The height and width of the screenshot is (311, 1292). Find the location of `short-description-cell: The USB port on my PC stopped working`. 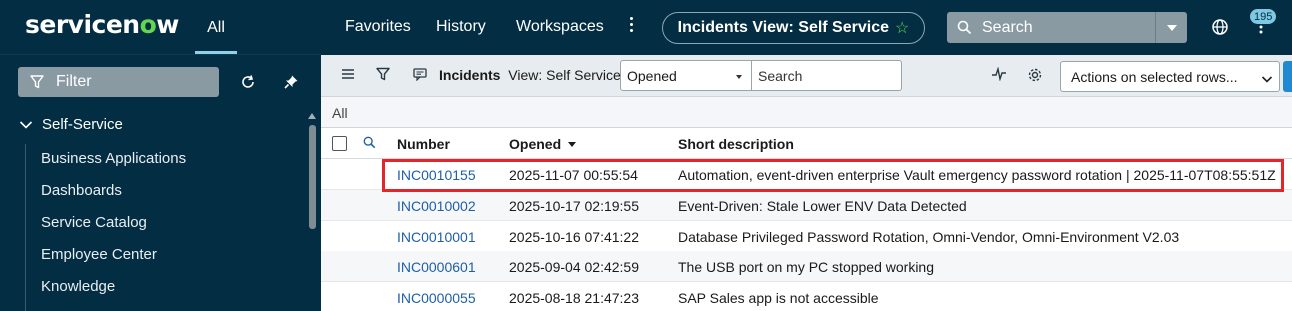

short-description-cell: The USB port on my PC stopped working is located at coordinates (806, 267).